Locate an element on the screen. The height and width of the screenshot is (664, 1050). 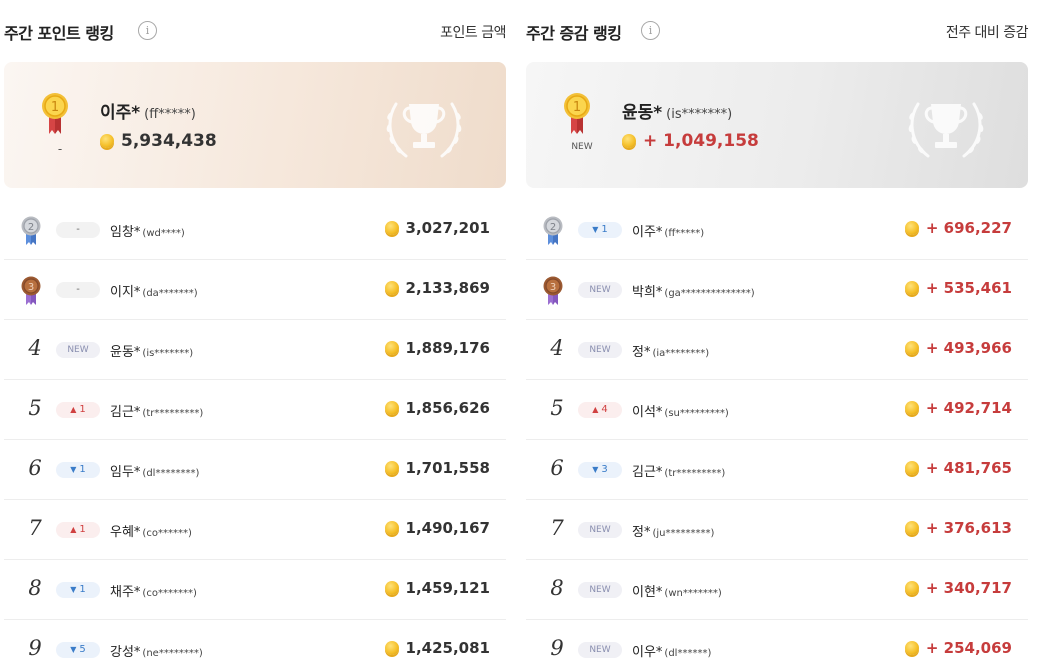
arrow-up-icon: ▲ is located at coordinates (73, 409).